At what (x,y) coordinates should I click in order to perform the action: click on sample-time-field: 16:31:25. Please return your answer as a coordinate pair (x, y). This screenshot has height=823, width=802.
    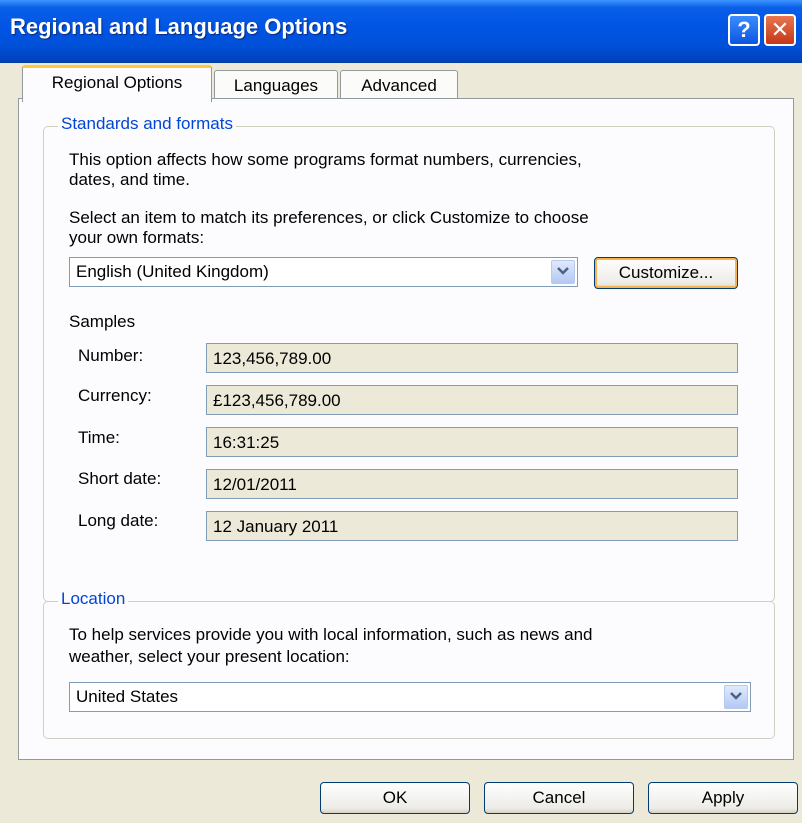
    Looking at the image, I should click on (472, 442).